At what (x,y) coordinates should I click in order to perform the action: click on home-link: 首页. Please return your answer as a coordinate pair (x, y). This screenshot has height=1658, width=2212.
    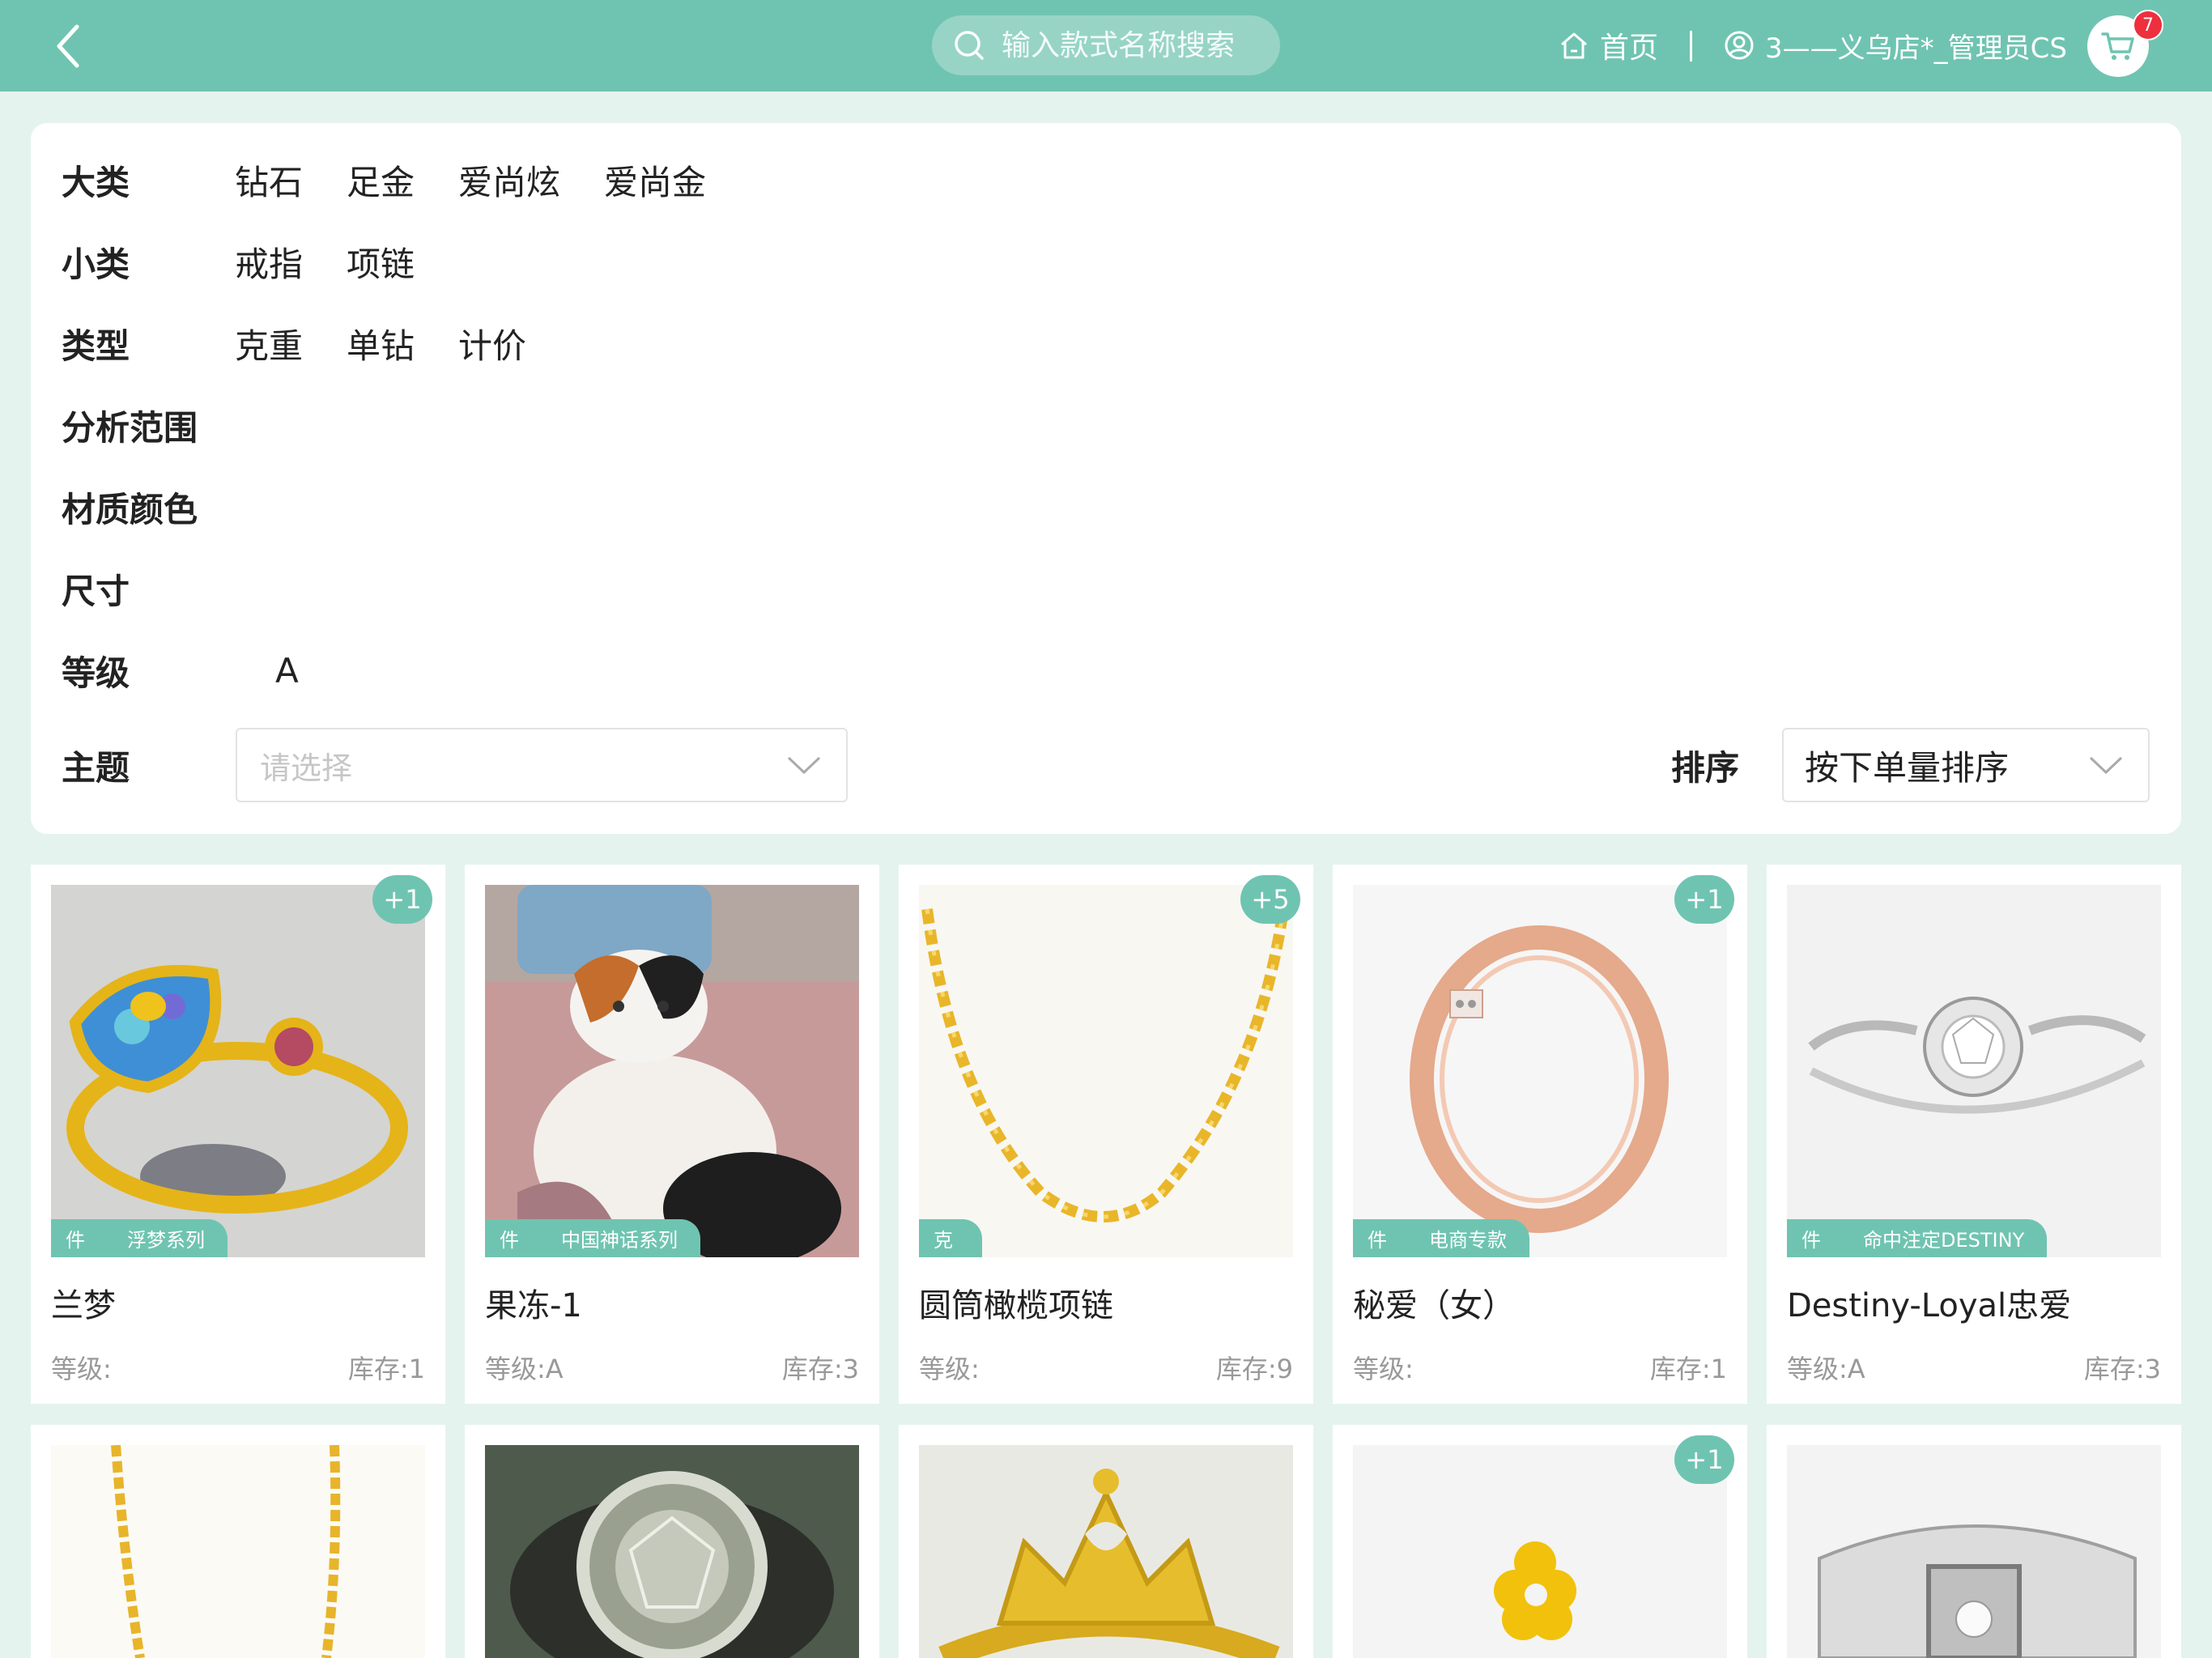
    Looking at the image, I should click on (1608, 45).